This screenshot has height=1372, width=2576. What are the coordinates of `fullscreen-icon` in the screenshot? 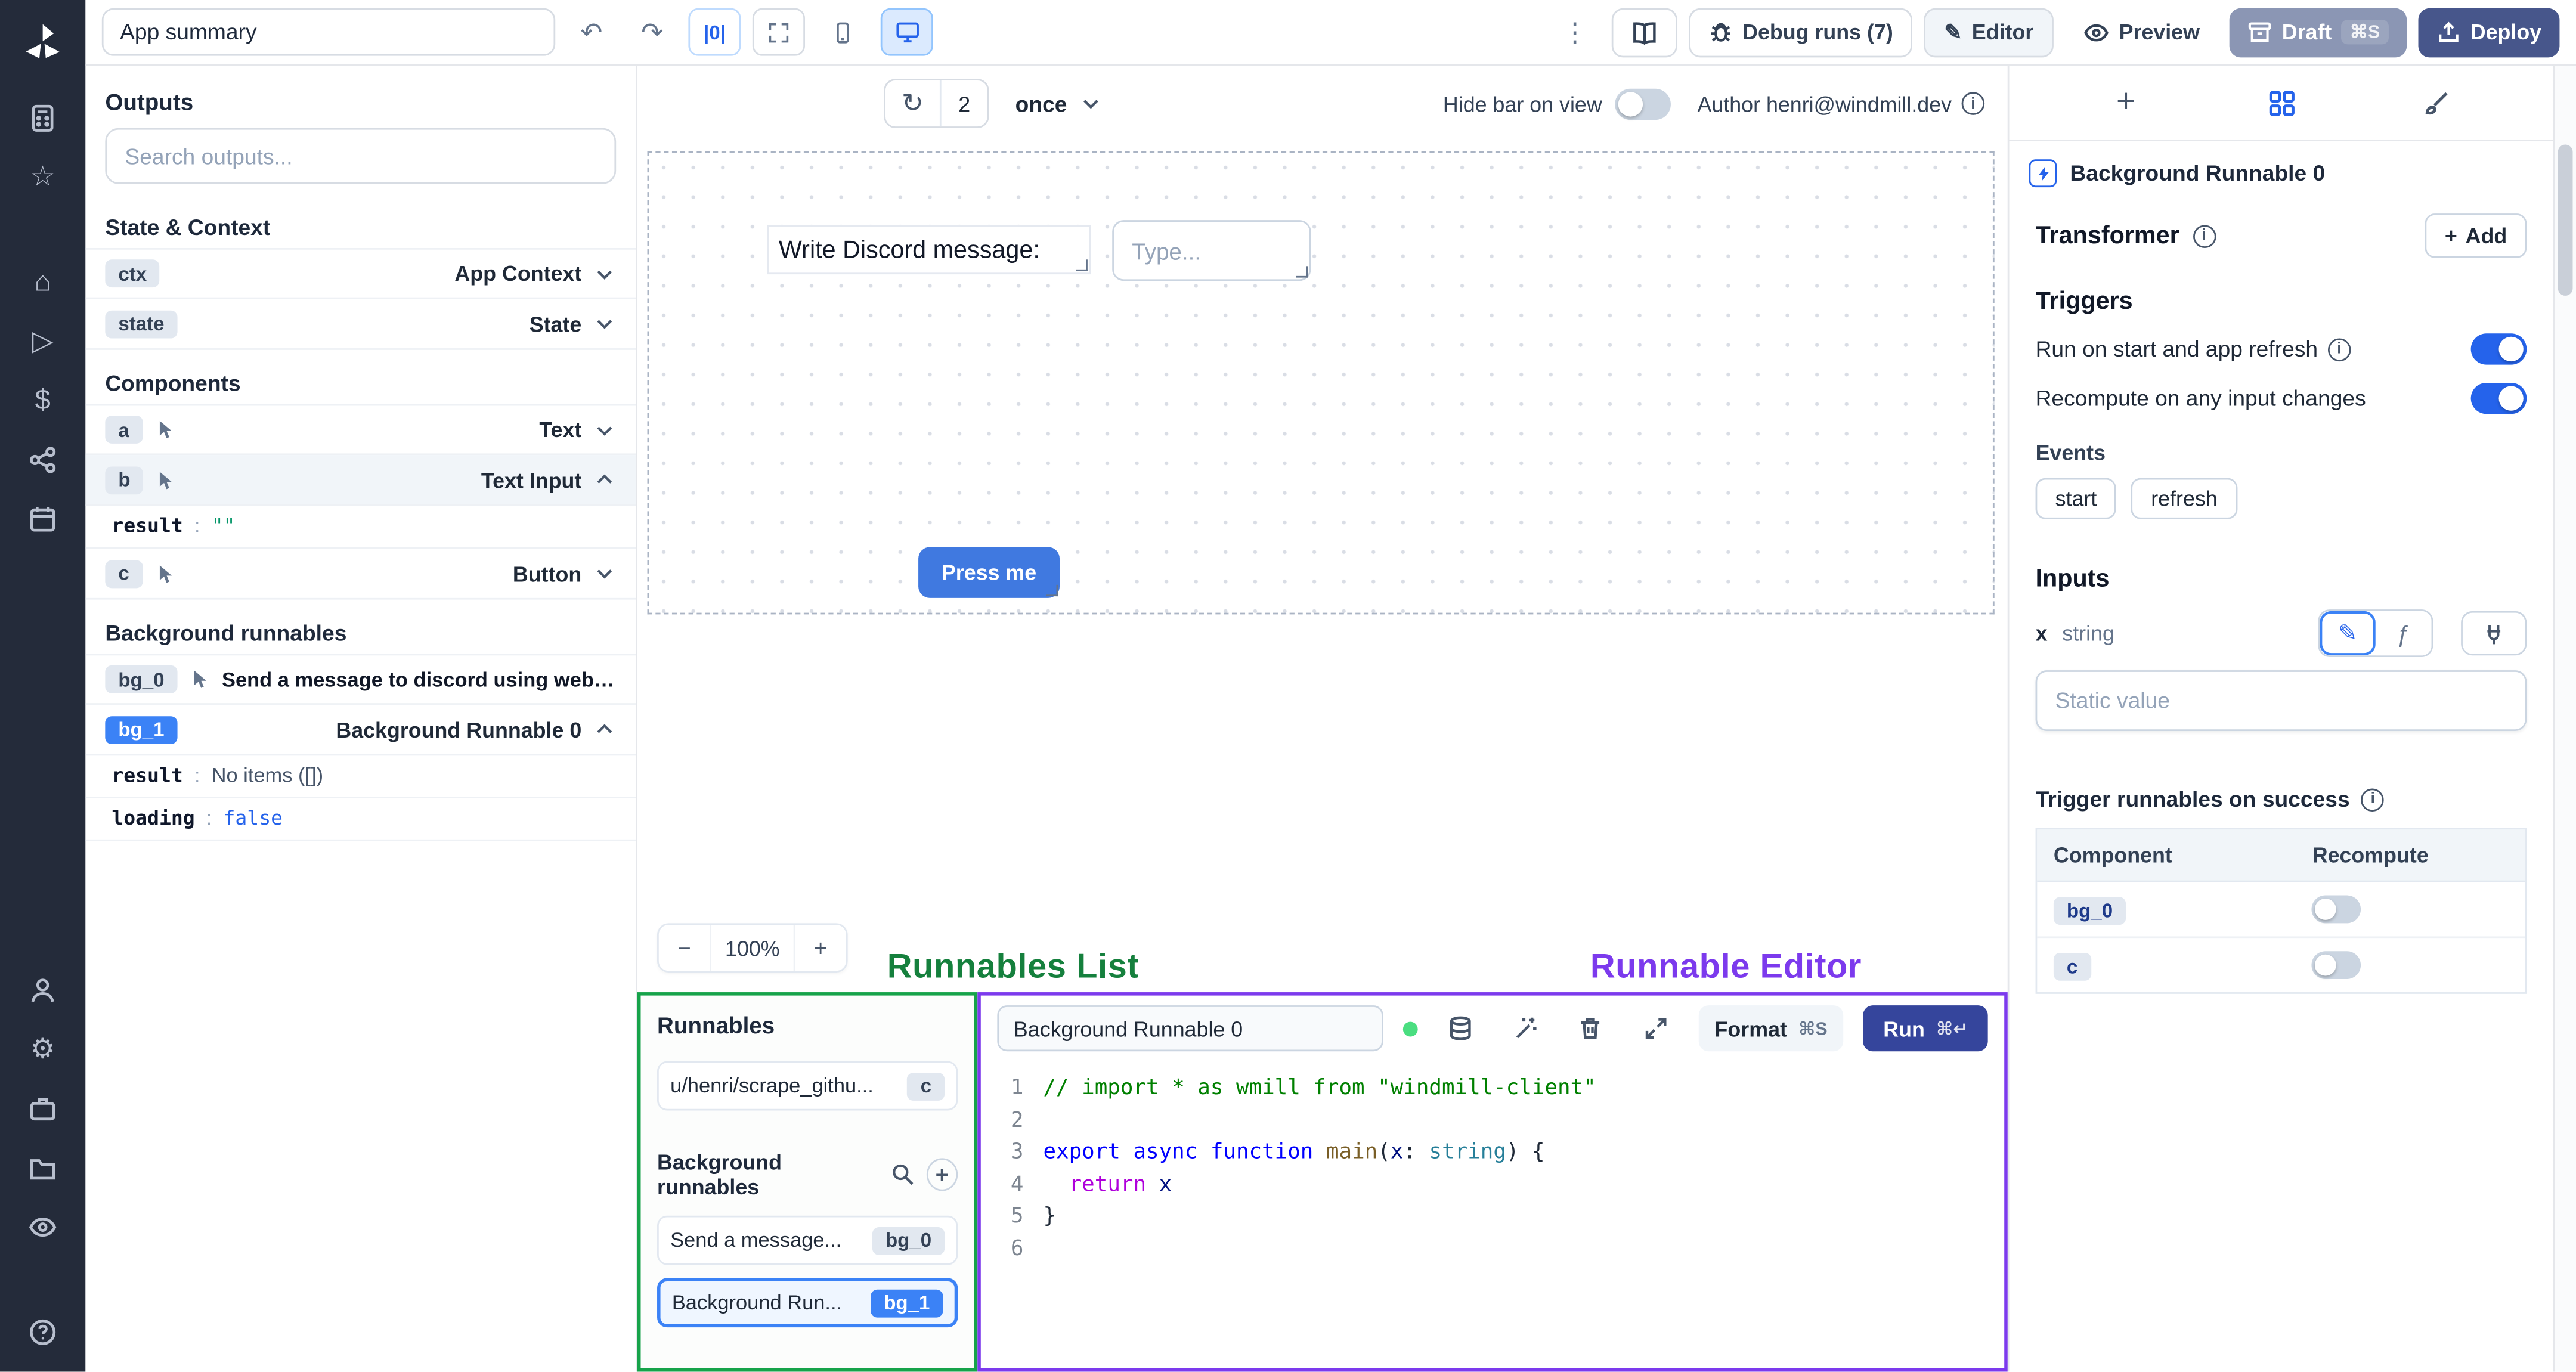 It's located at (778, 32).